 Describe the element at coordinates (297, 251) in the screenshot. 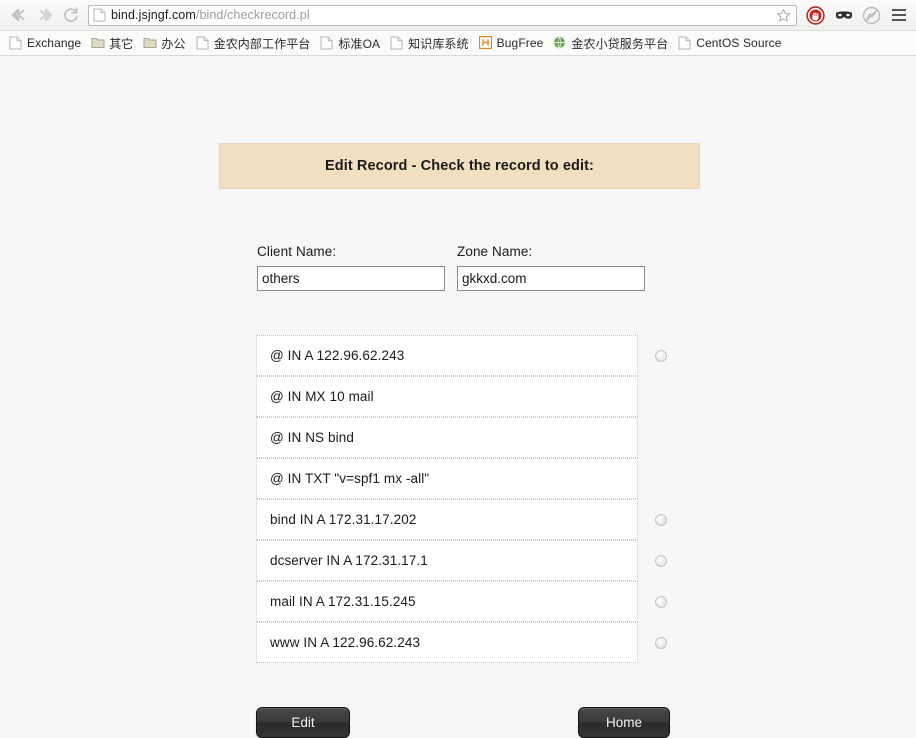

I see `client-name-label: Client Name:` at that location.